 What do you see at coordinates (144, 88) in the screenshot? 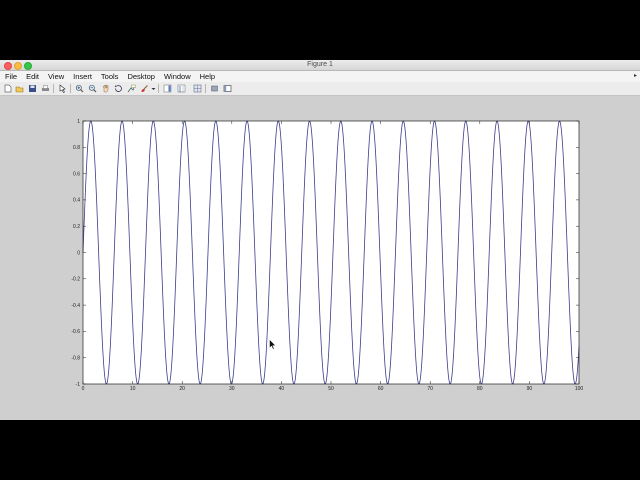
I see `brush-icon` at bounding box center [144, 88].